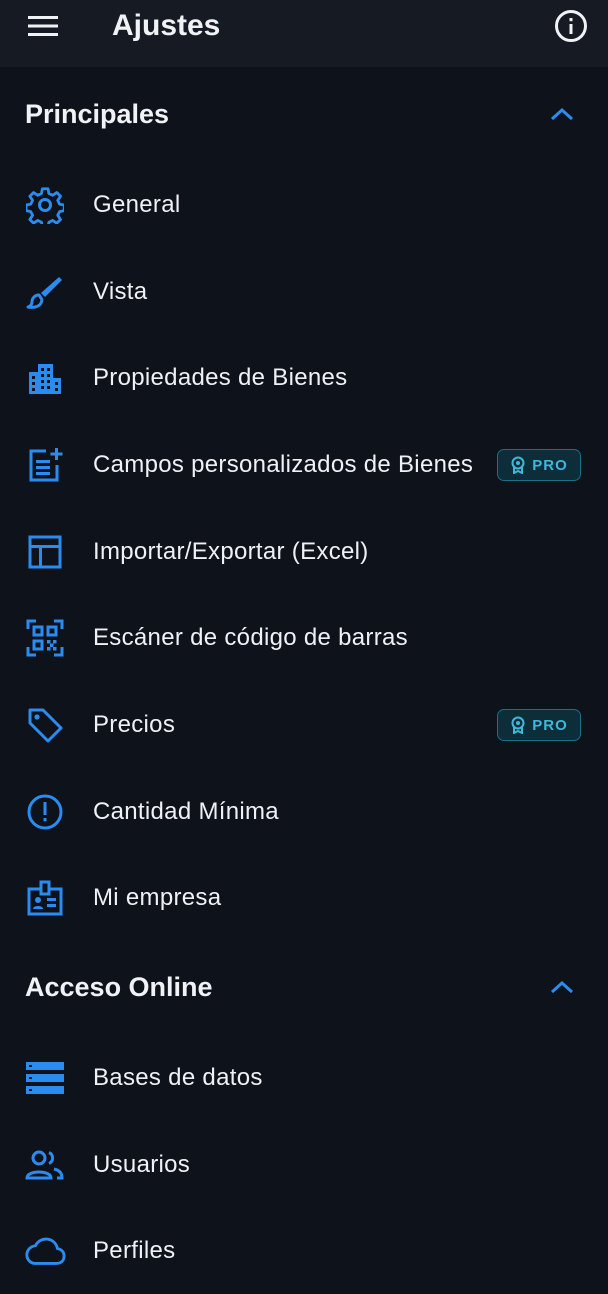 The height and width of the screenshot is (1294, 608). I want to click on settings-item-perfiles: Perfiles, so click(304, 1251).